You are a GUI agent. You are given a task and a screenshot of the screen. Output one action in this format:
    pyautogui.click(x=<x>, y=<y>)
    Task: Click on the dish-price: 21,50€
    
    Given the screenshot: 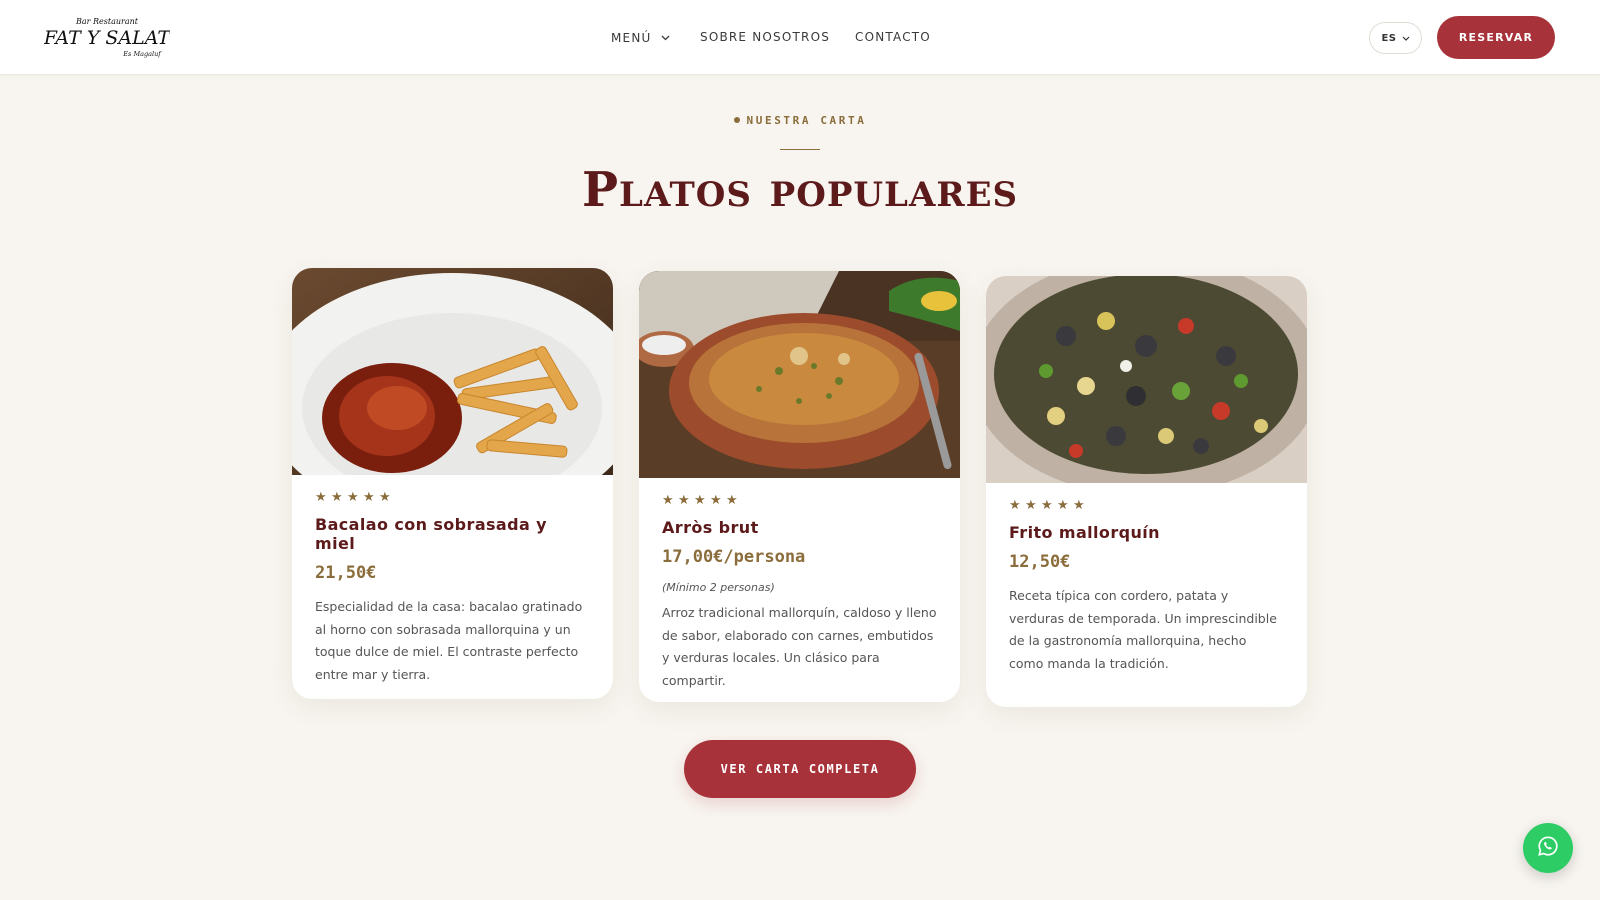 What is the action you would take?
    pyautogui.click(x=346, y=573)
    